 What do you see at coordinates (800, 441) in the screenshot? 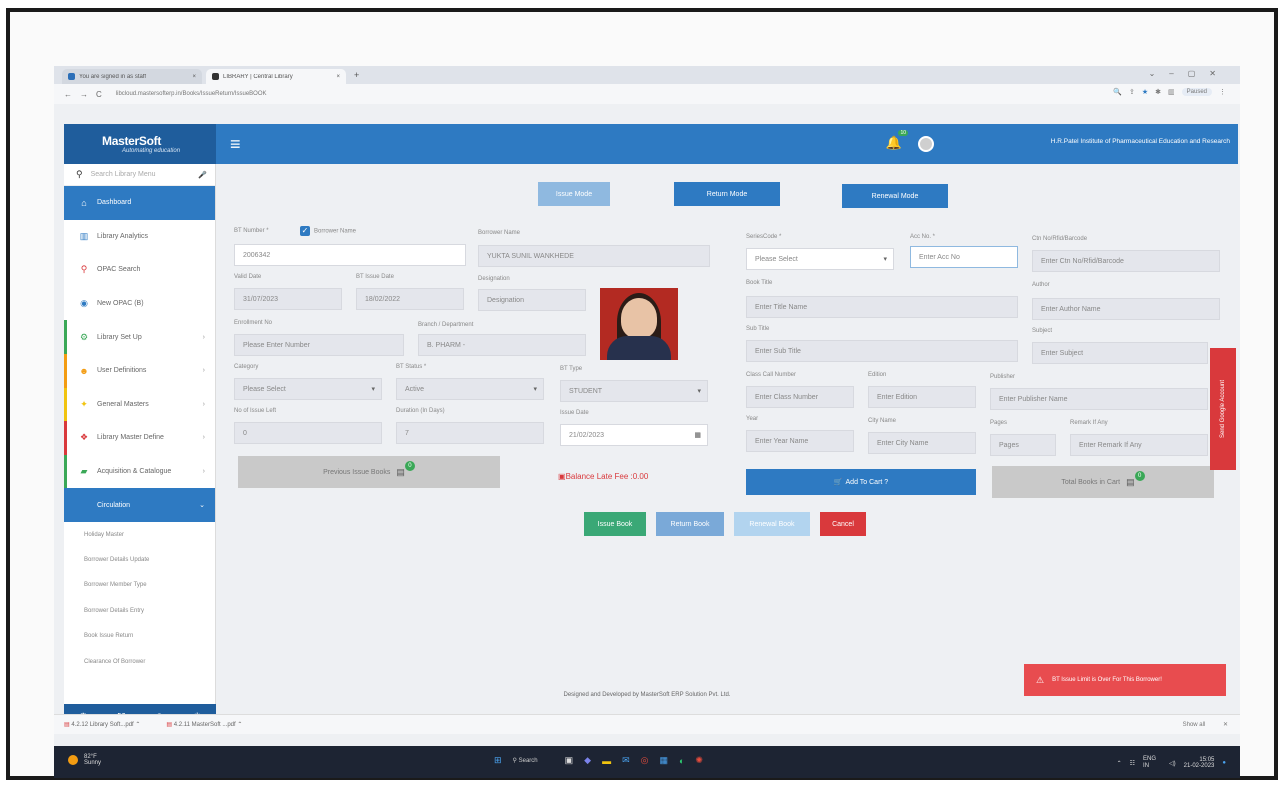
I see `year-input: Enter Year Name` at bounding box center [800, 441].